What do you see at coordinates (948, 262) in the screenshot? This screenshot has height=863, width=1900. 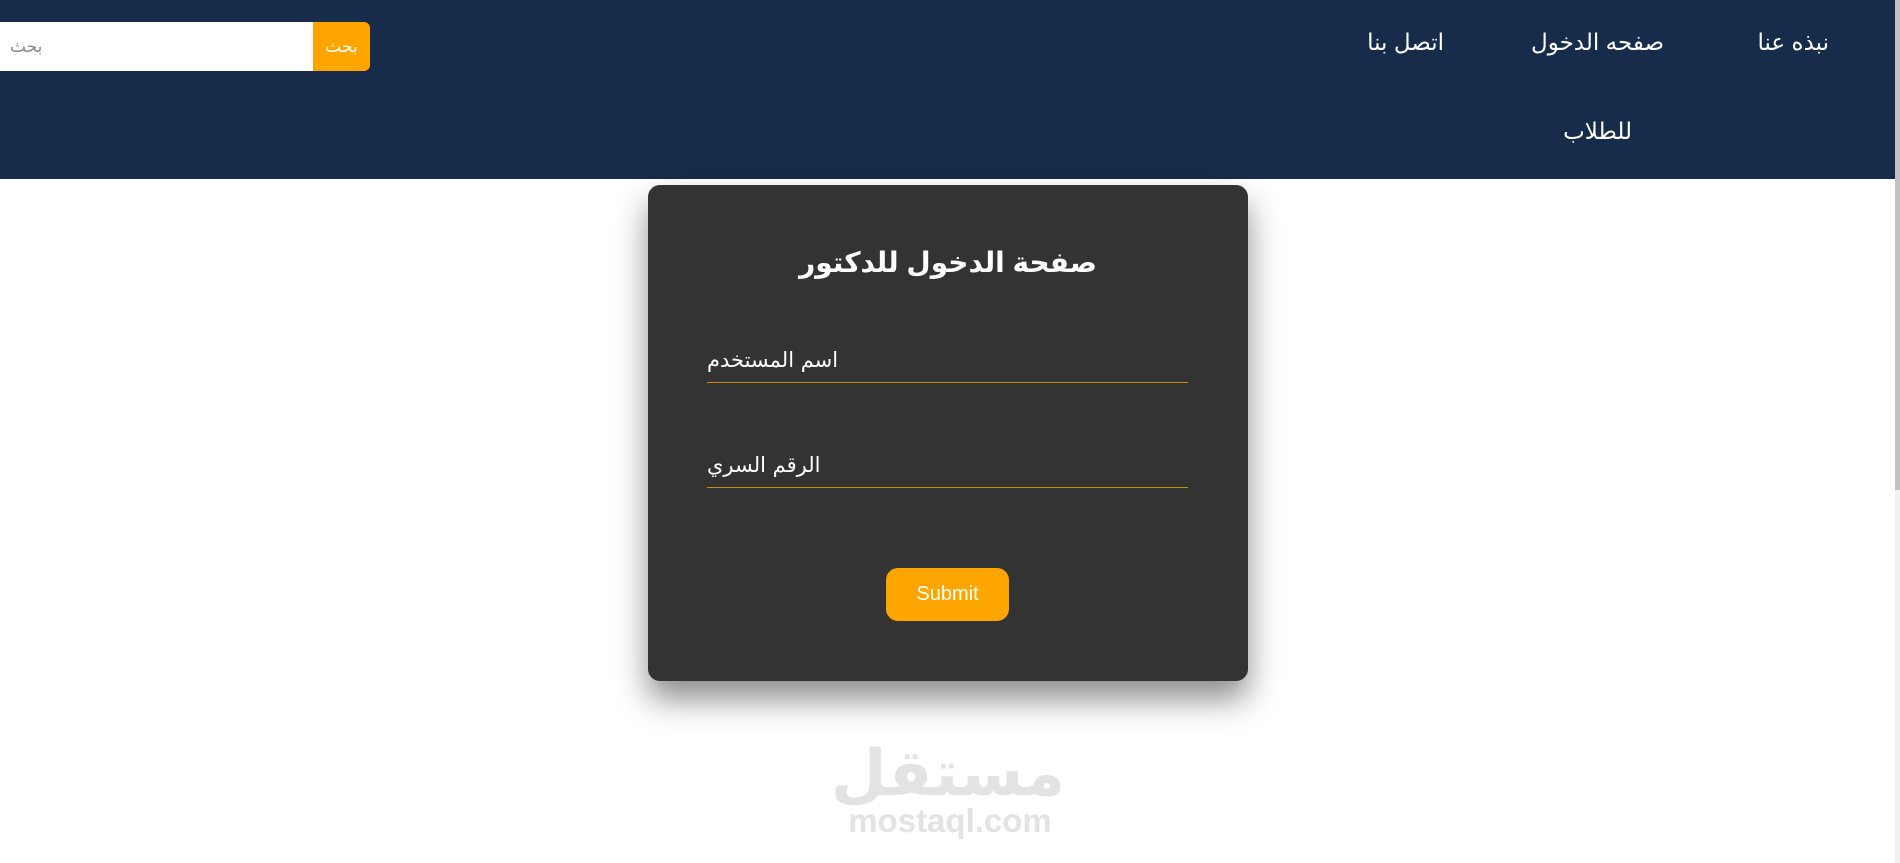 I see `login-title: صفحة الدخول للدكتور` at bounding box center [948, 262].